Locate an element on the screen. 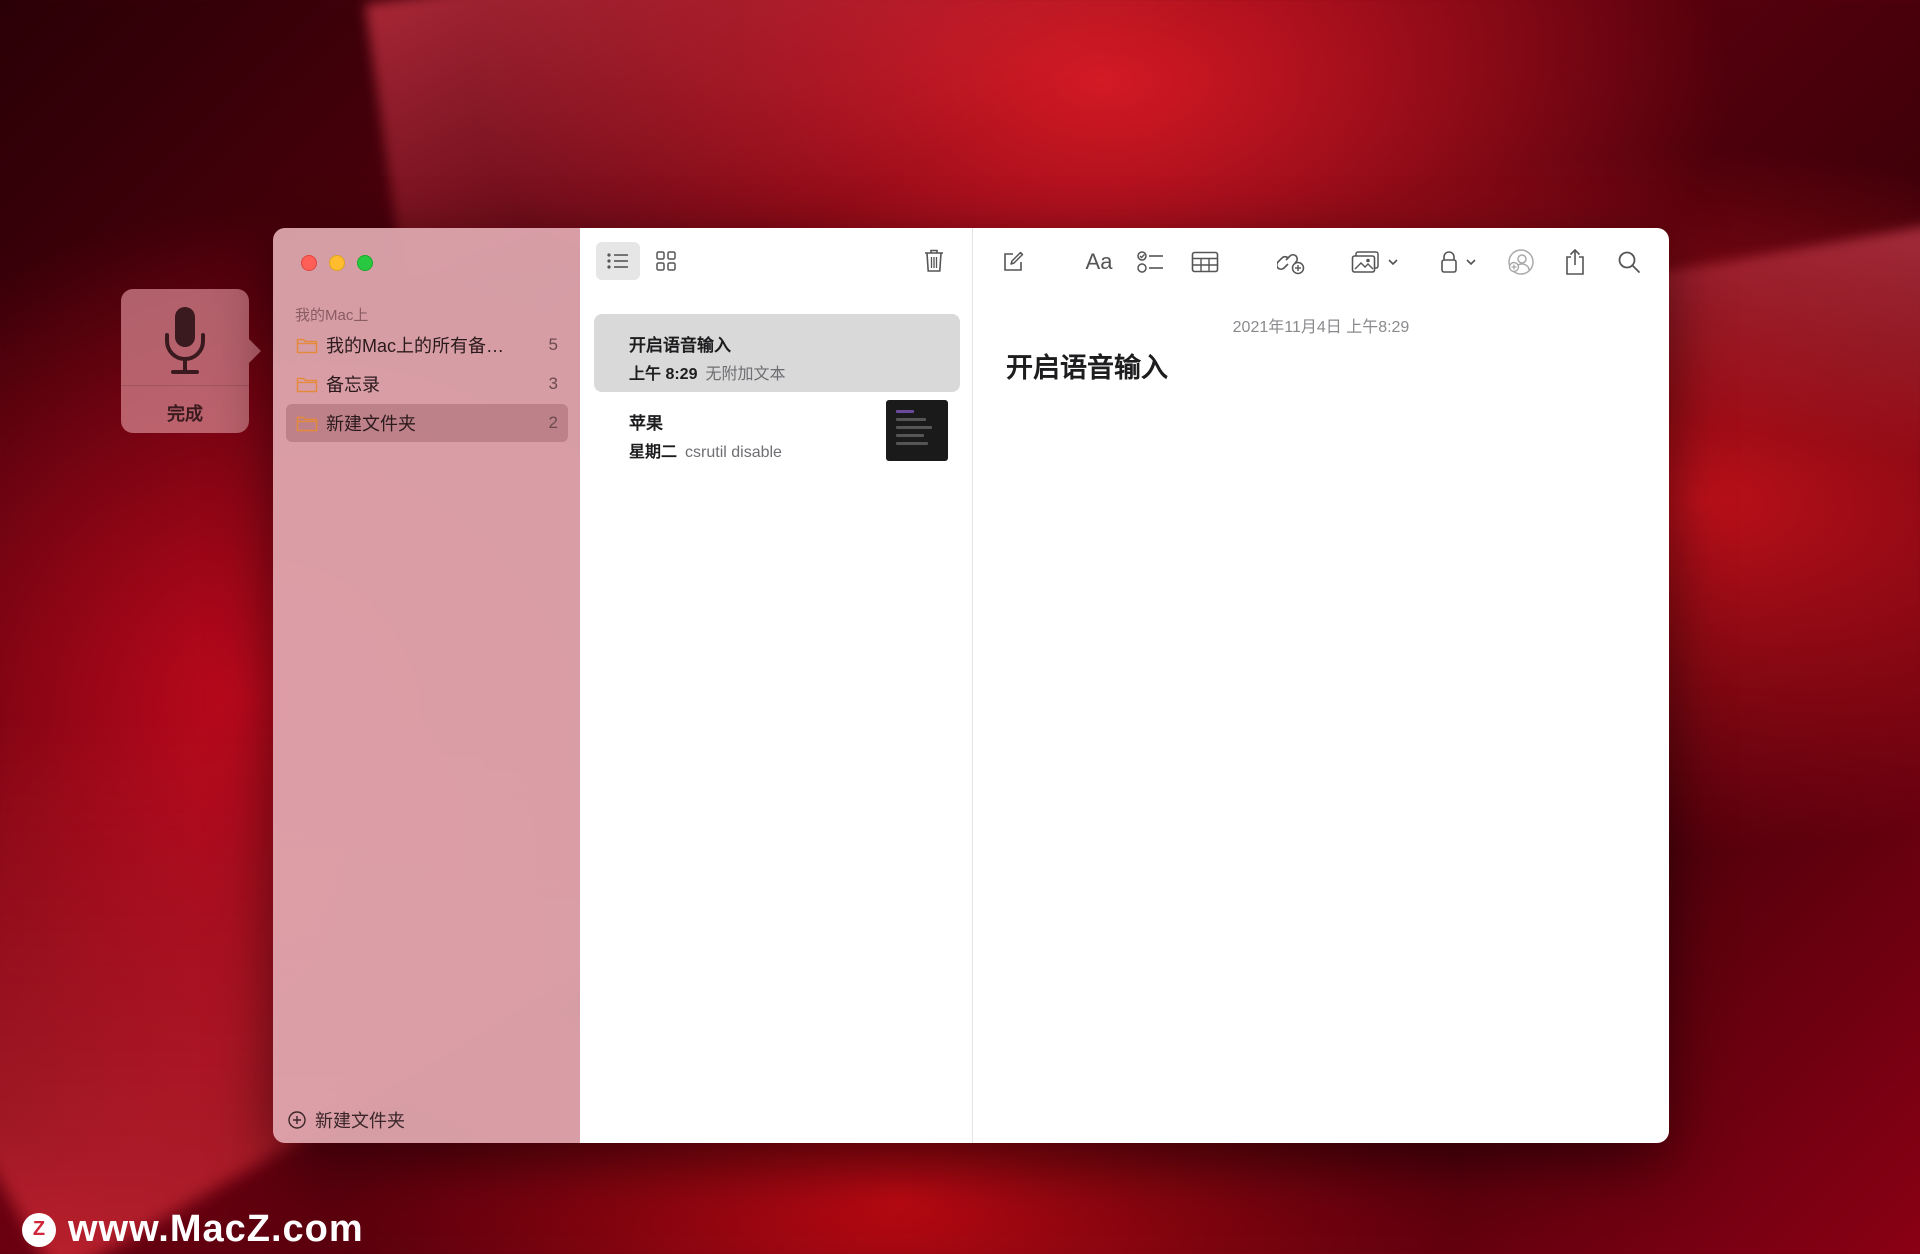 This screenshot has height=1254, width=1920. note-list-item: 开启语音输入 上午 8:29 无附加文本 is located at coordinates (777, 353).